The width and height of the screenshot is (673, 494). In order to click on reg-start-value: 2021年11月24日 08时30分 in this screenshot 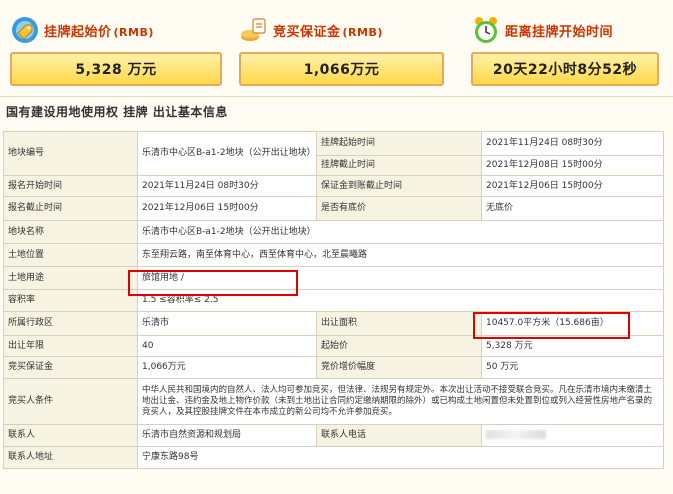, I will do `click(227, 186)`.